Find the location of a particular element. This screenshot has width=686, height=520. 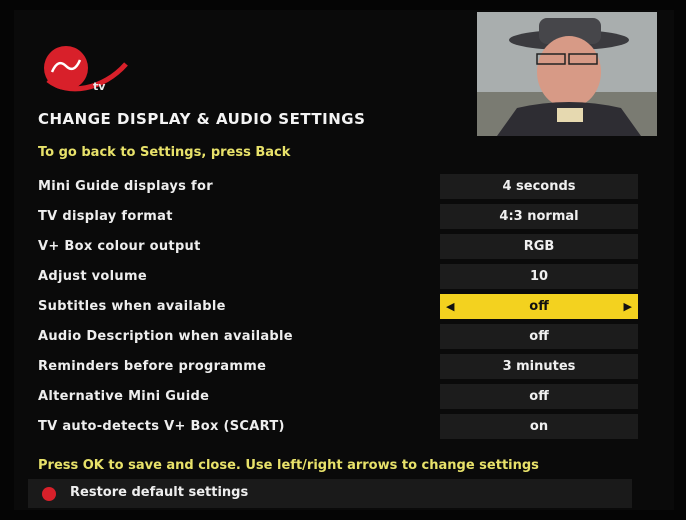

restore-defaults-label: Restore default settings is located at coordinates (159, 492).